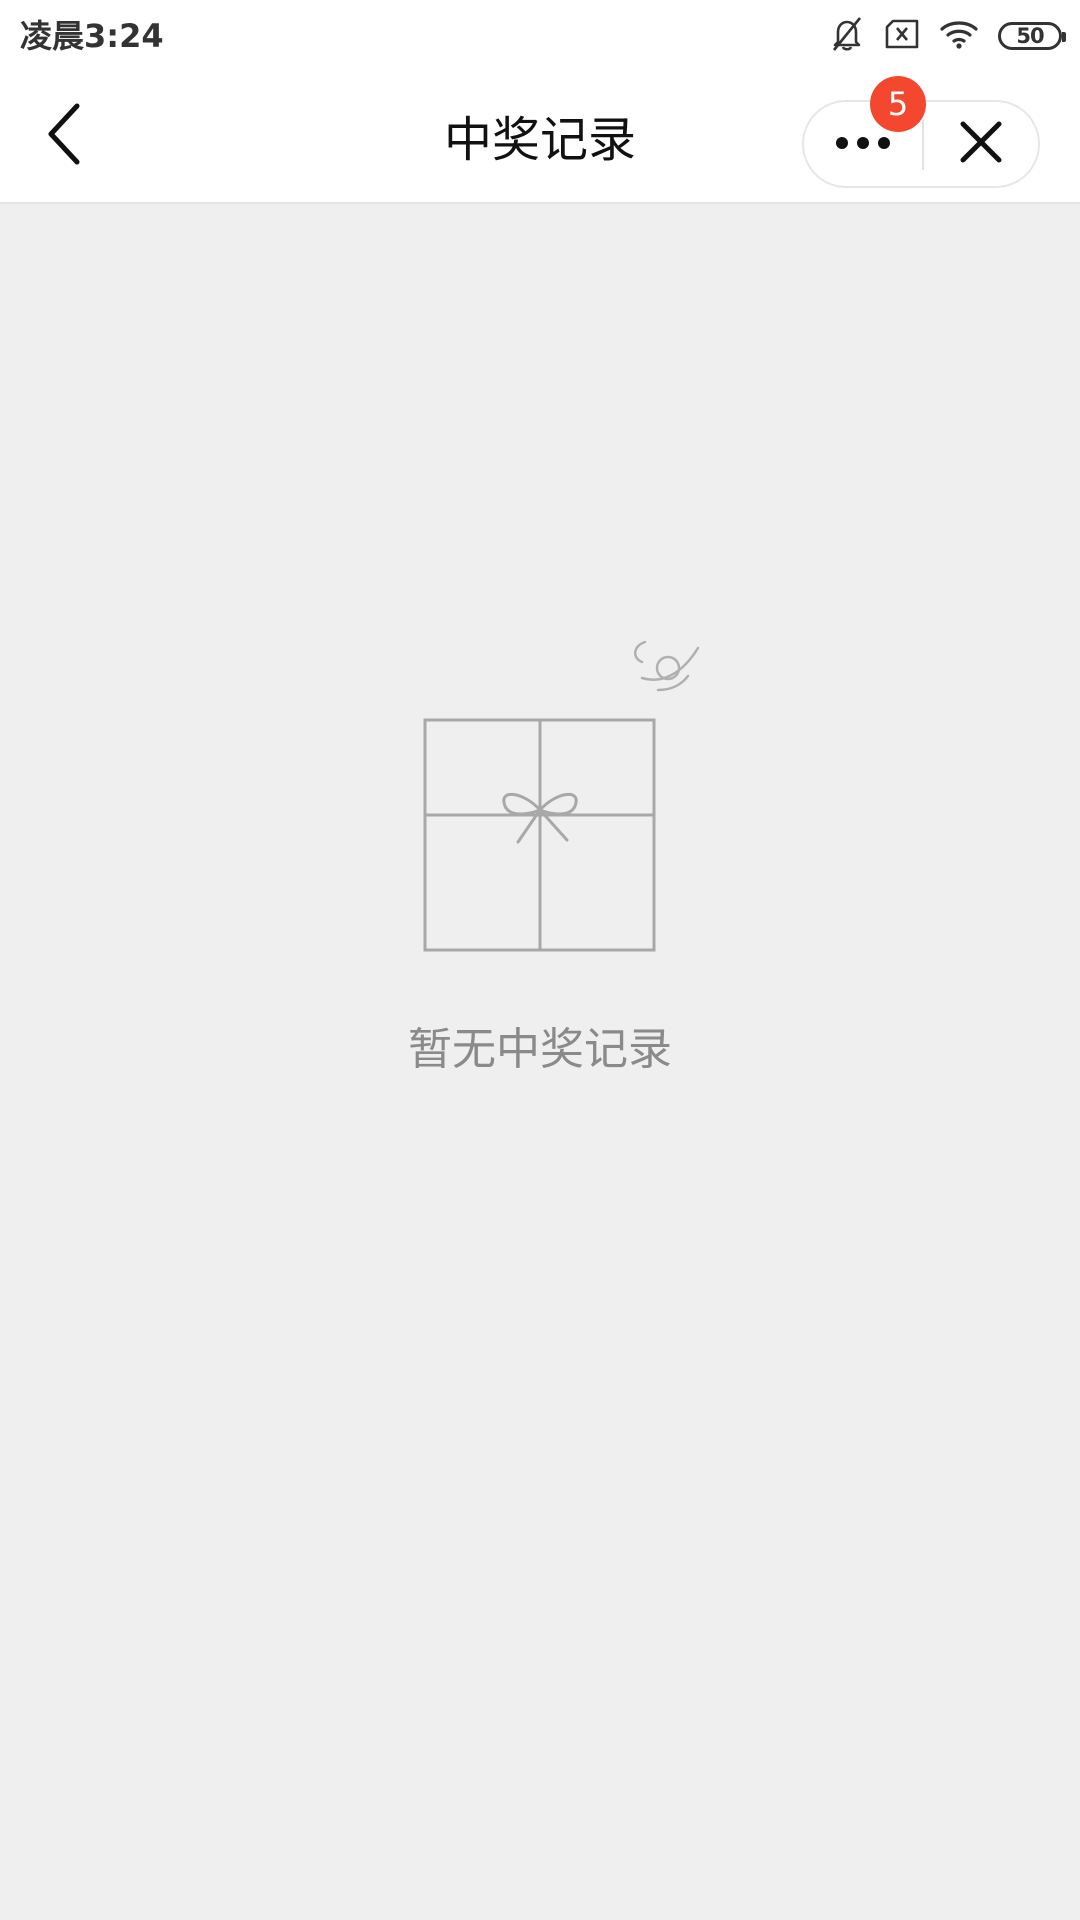  Describe the element at coordinates (959, 36) in the screenshot. I see `wifi-icon` at that location.